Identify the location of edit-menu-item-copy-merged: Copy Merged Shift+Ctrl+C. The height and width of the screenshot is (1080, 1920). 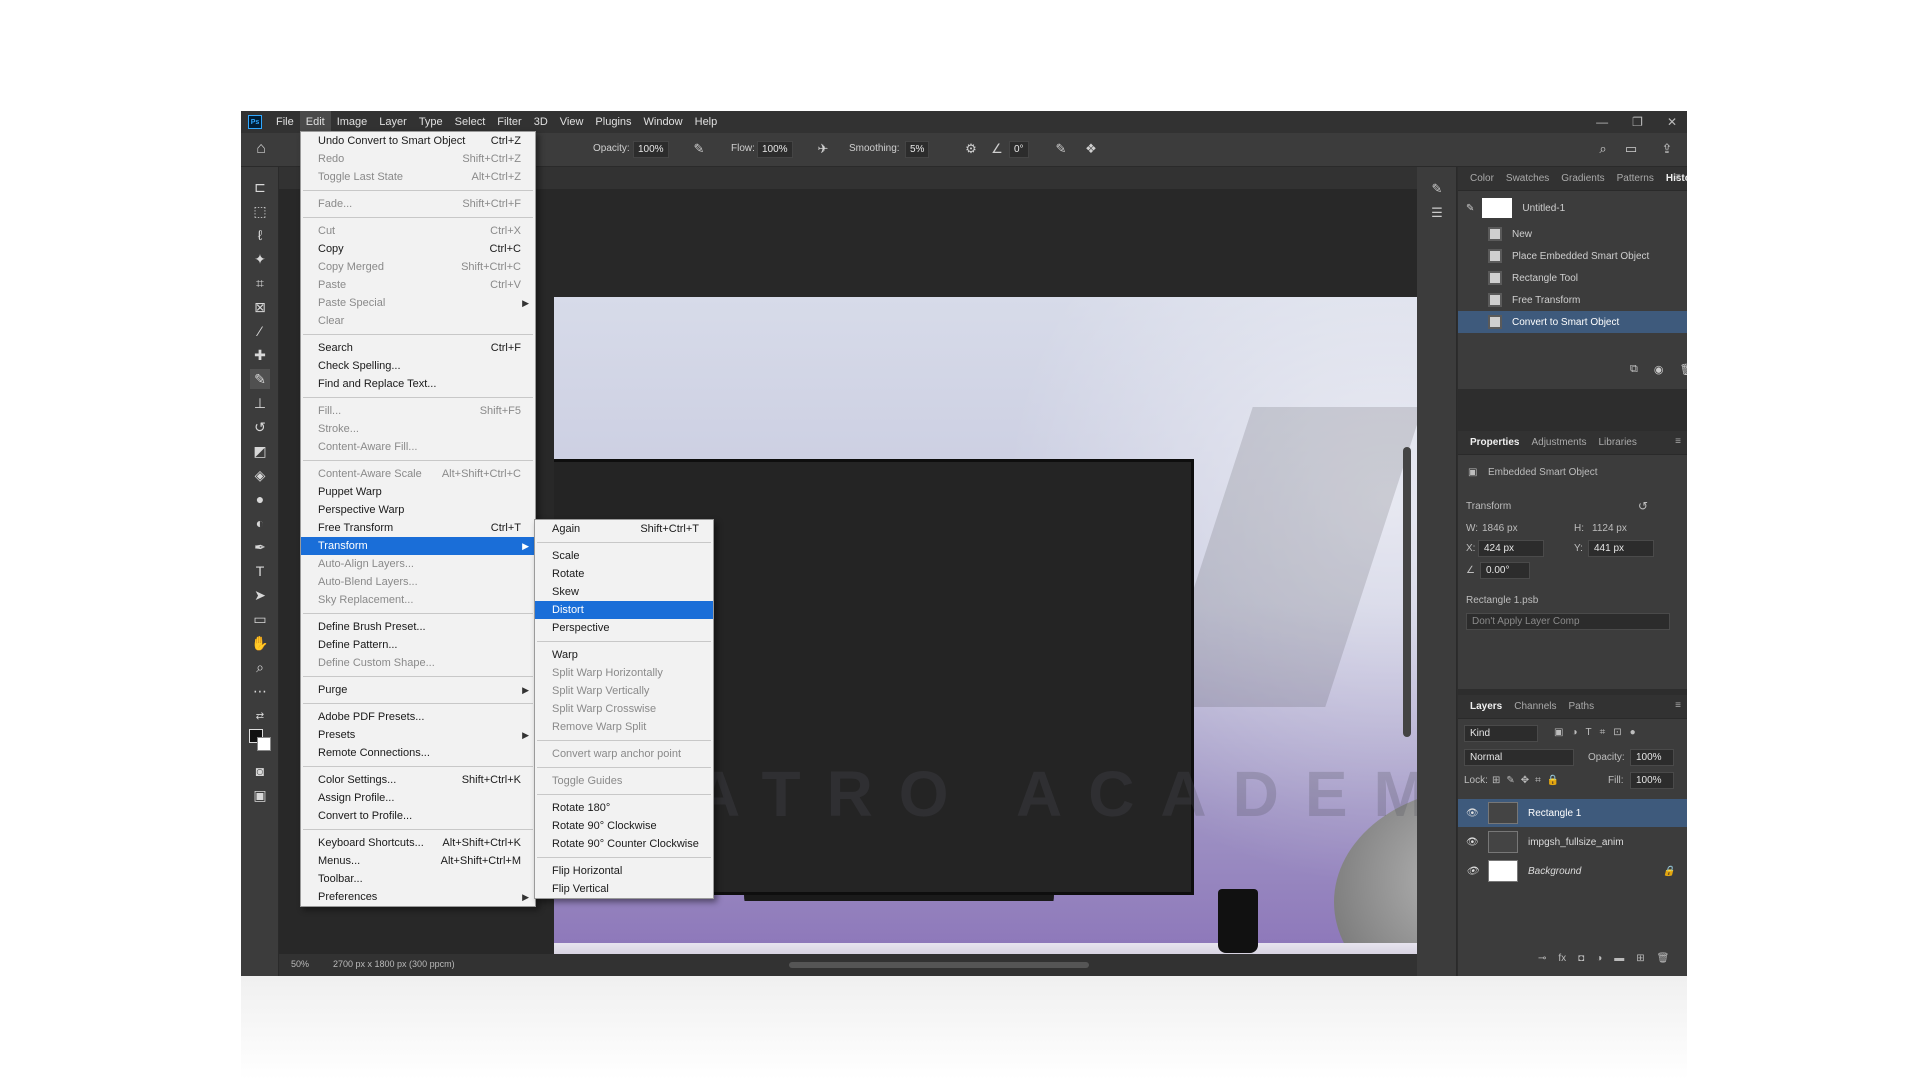
(418, 267).